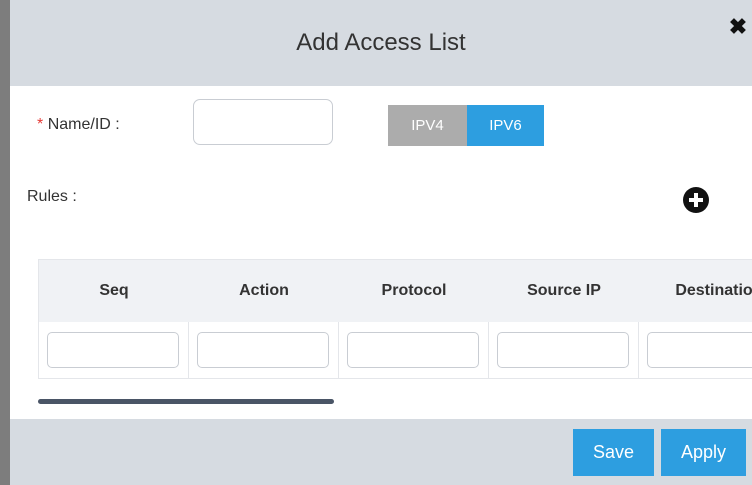 The image size is (752, 485). Describe the element at coordinates (5, 242) in the screenshot. I see `window-edge` at that location.